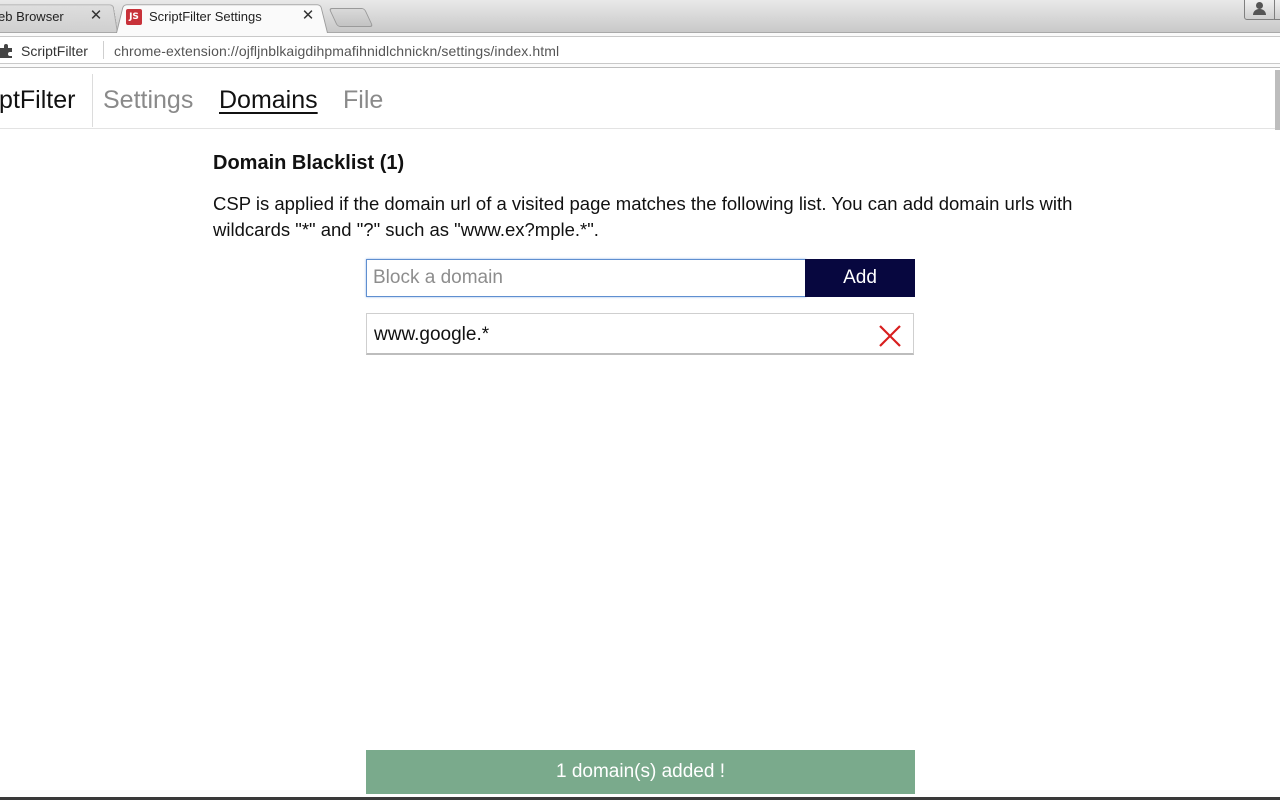  I want to click on brand-title: ScriptFilter, so click(37, 100).